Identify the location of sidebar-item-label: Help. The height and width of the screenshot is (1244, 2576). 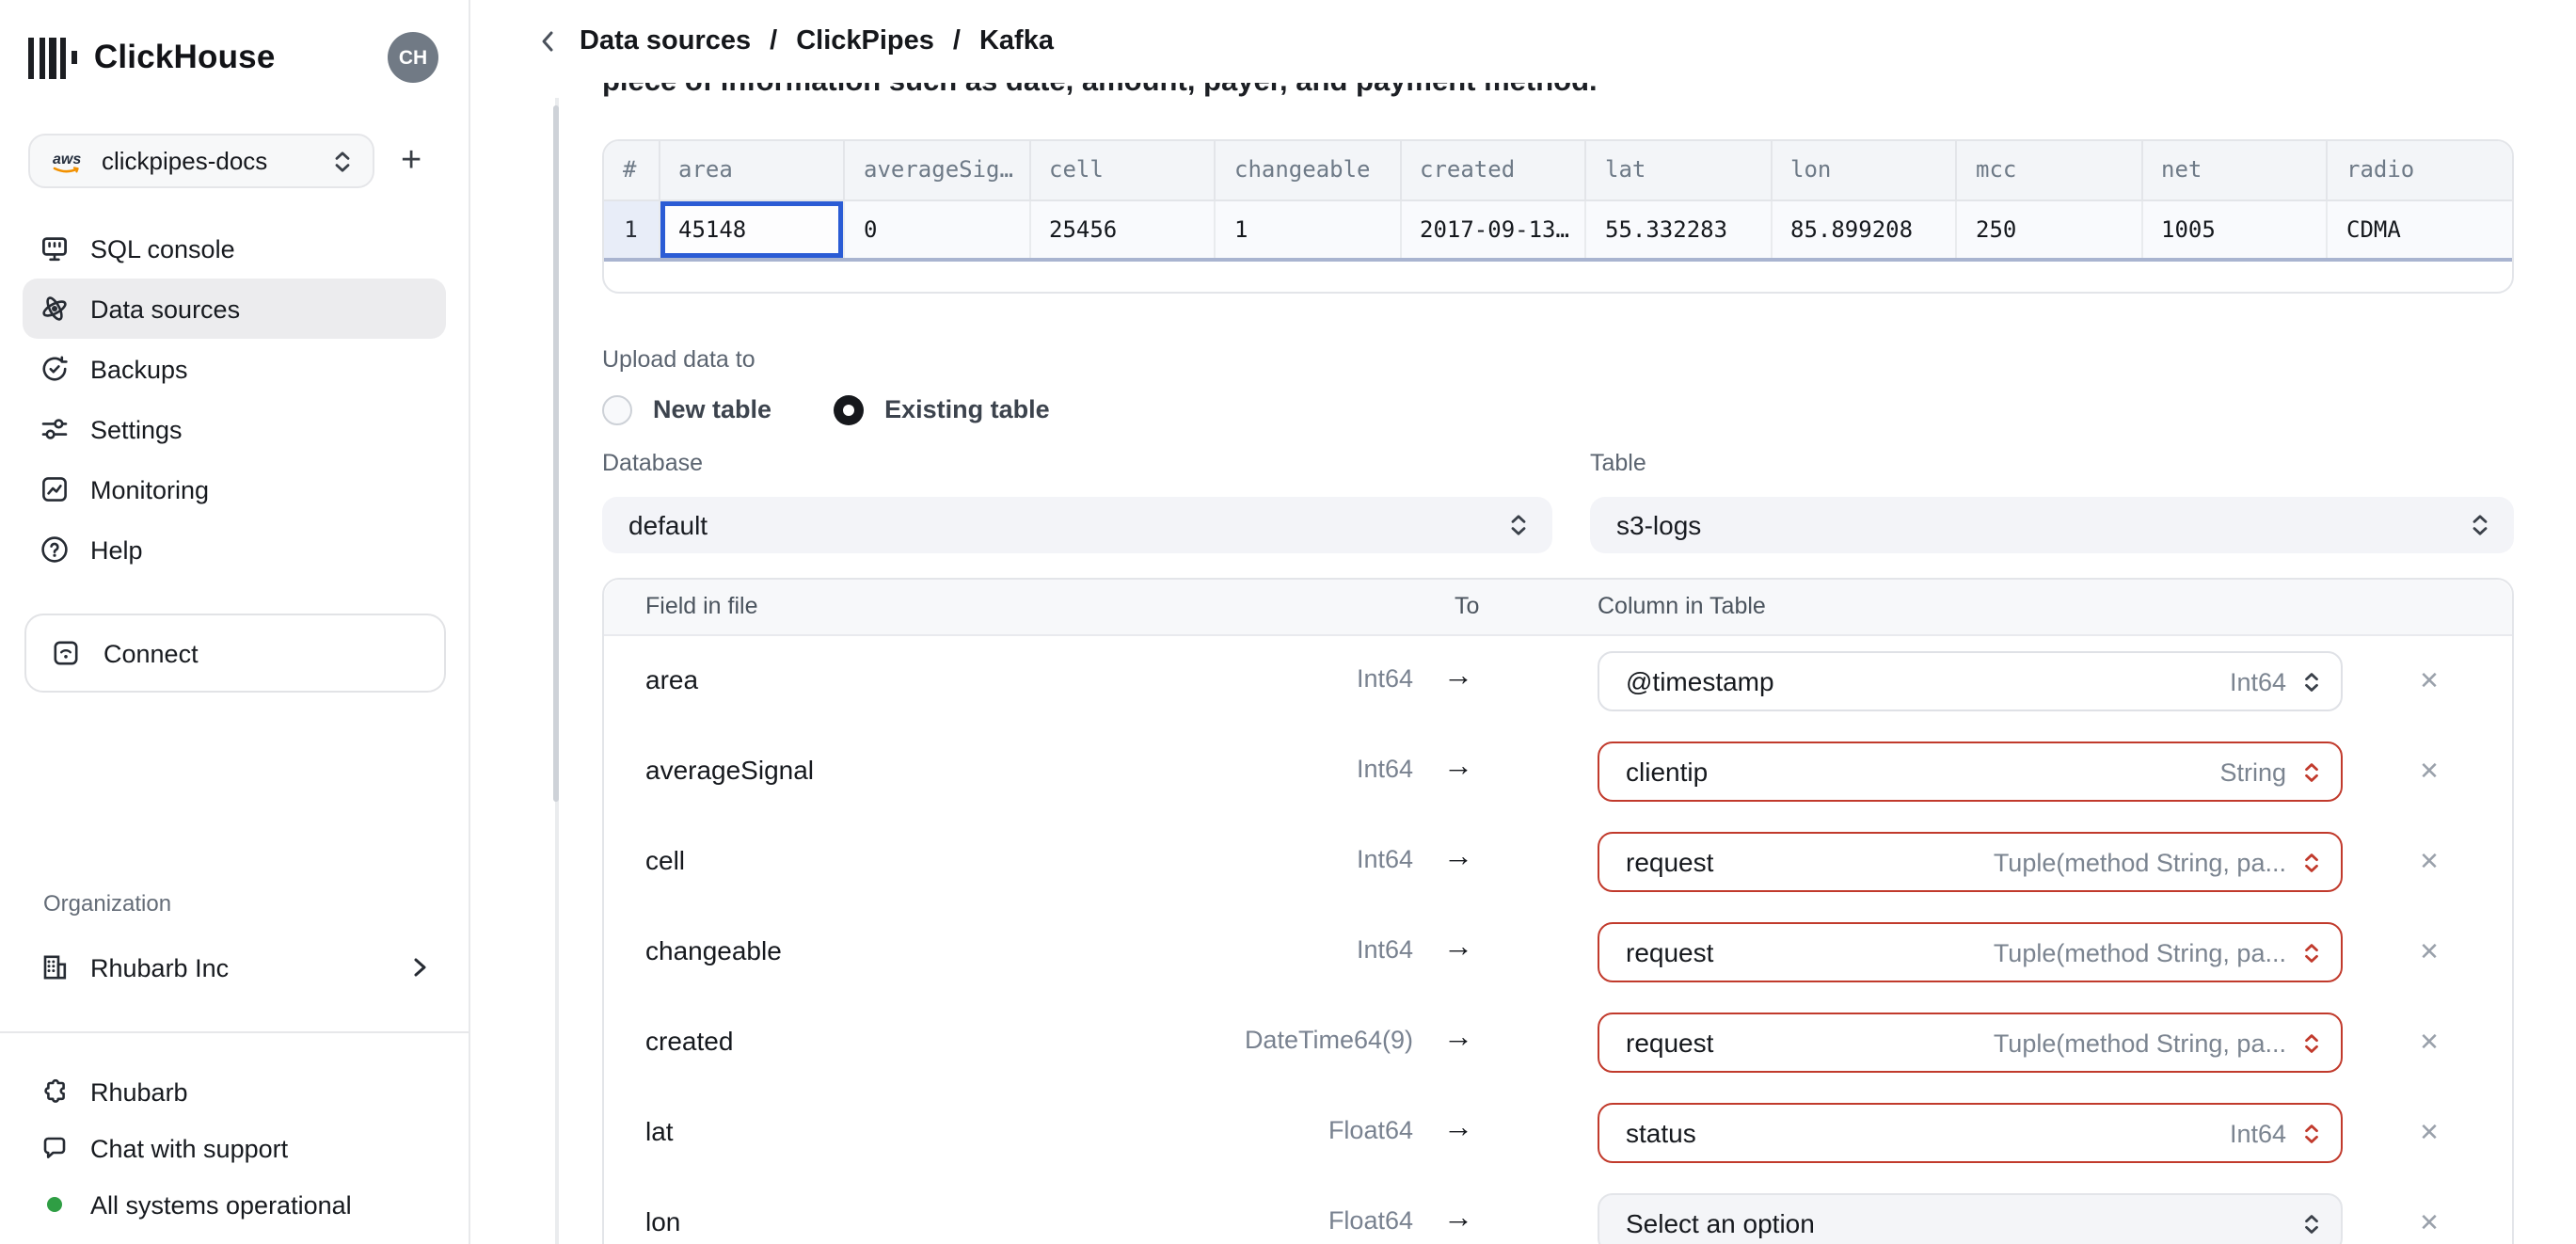
(116, 549).